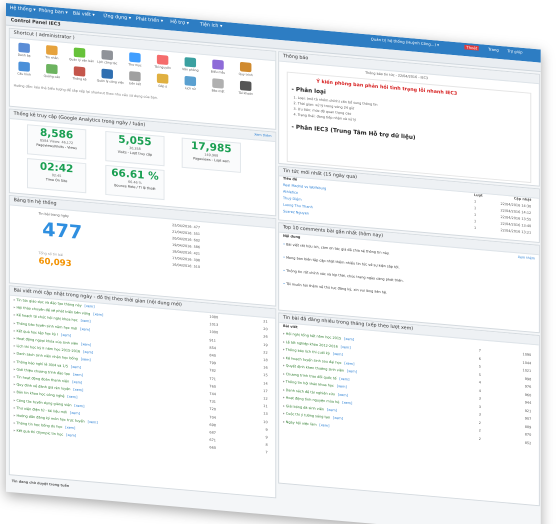 The image size is (558, 524). I want to click on recent-article-comments: 11, so click(265, 406).